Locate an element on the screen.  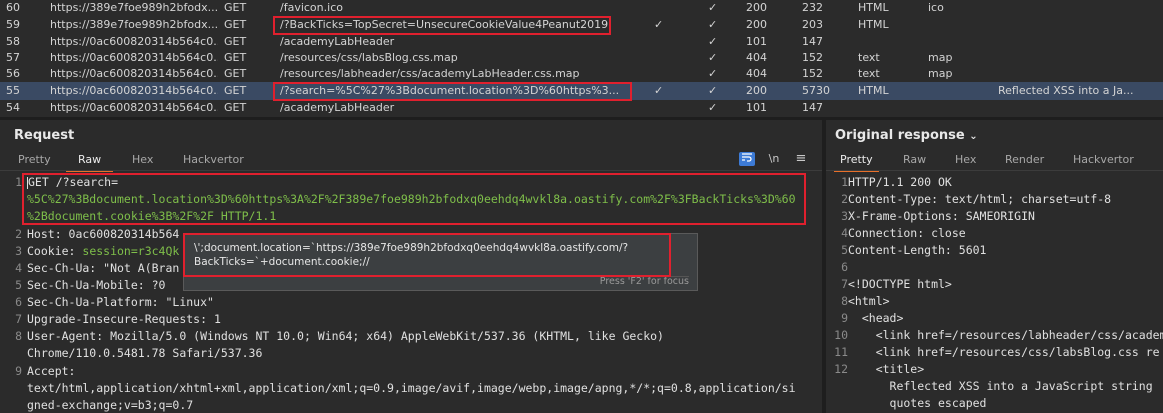
row-url: /resources/css/labsBlog.css.map is located at coordinates (369, 57).